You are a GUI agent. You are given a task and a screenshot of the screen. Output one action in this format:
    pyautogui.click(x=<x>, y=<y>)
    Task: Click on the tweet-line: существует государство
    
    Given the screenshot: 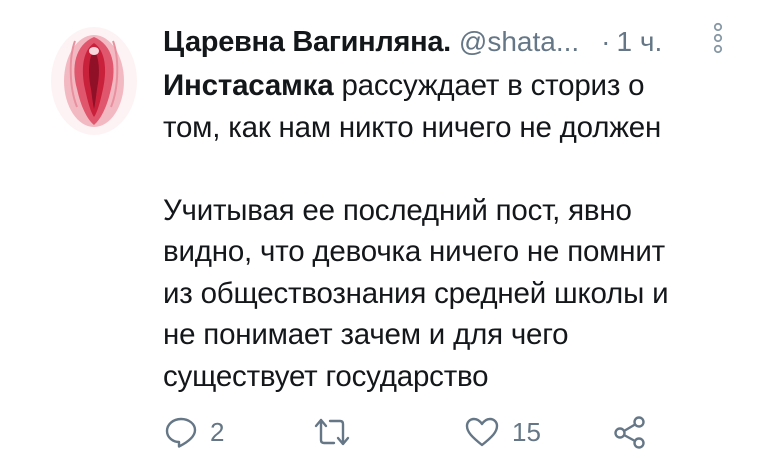 What is the action you would take?
    pyautogui.click(x=326, y=376)
    